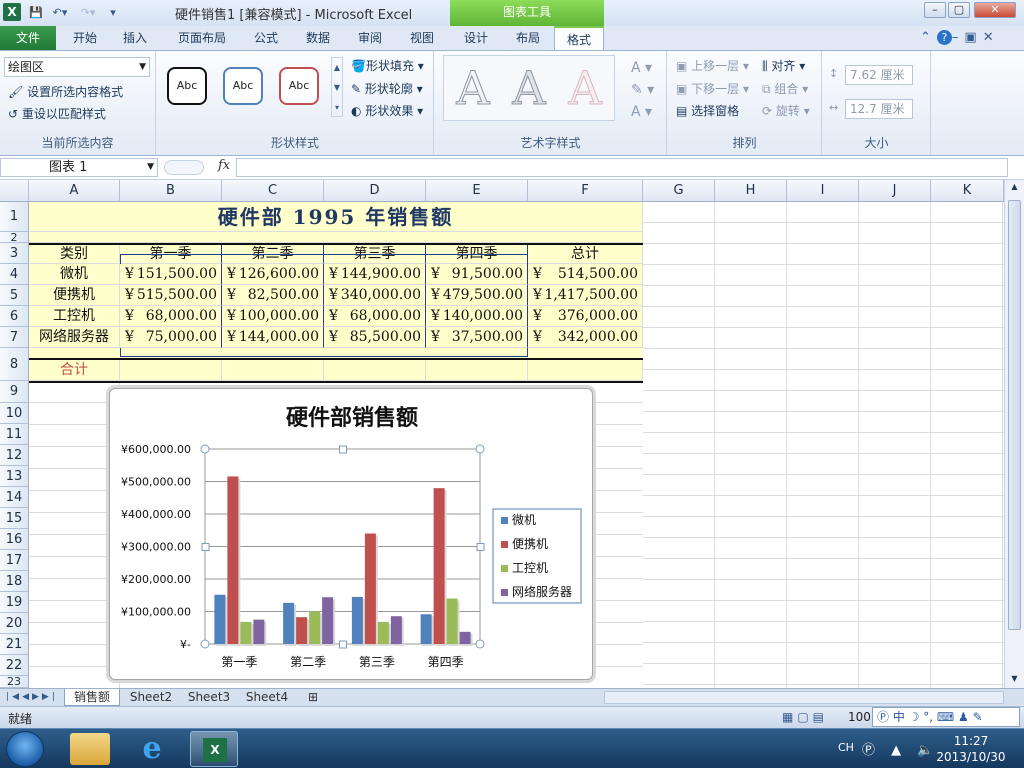 This screenshot has height=768, width=1024. What do you see at coordinates (273, 295) in the screenshot?
I see `value-cell: ¥82,500.00` at bounding box center [273, 295].